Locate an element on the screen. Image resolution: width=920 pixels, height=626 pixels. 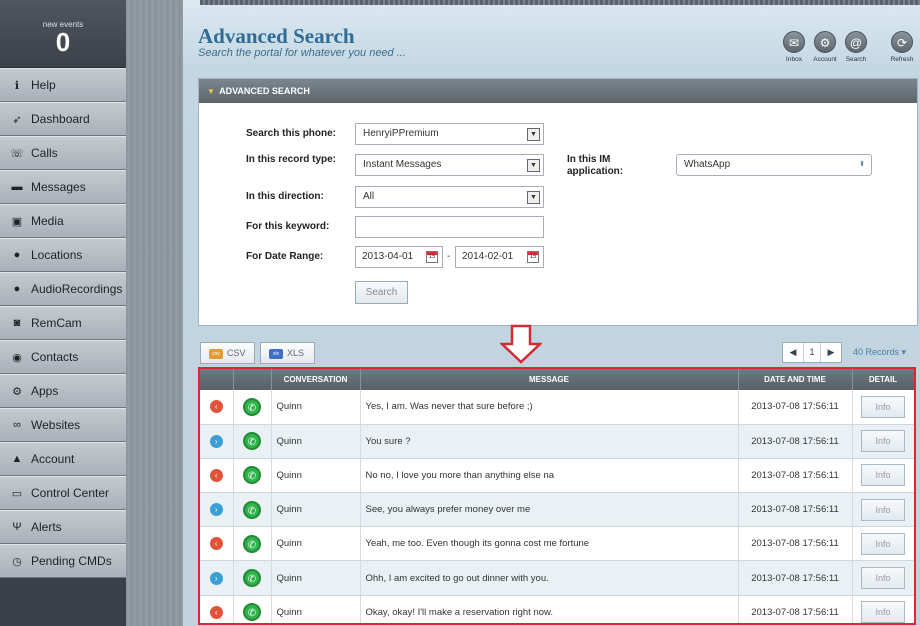
sidebar-item-contacts: ◉ Contacts is located at coordinates (63, 357).